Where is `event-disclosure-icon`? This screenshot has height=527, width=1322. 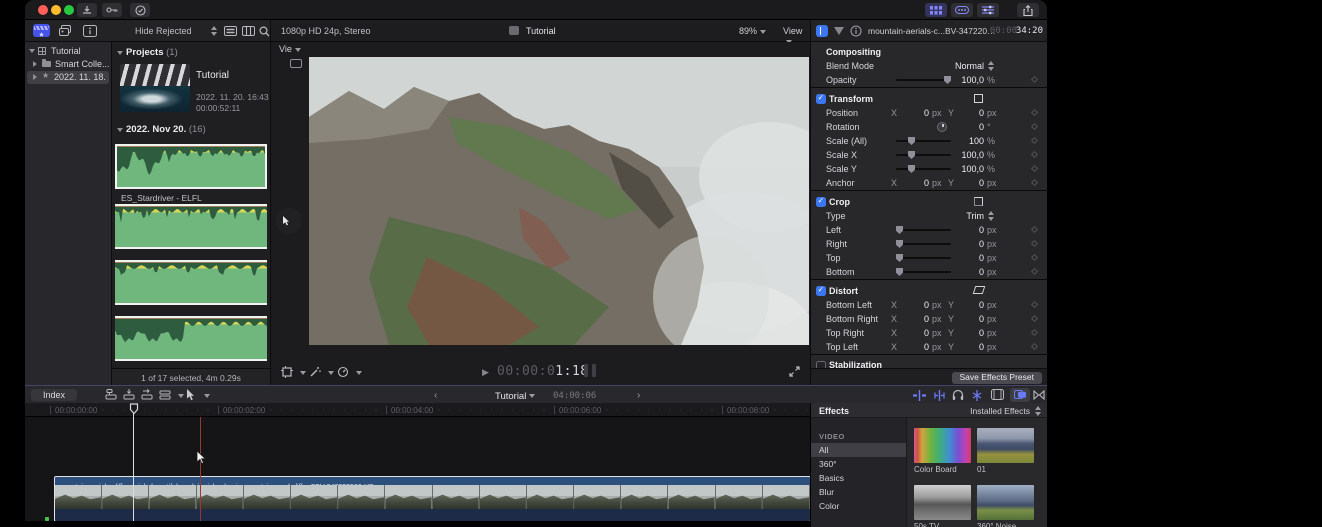
event-disclosure-icon is located at coordinates (120, 130).